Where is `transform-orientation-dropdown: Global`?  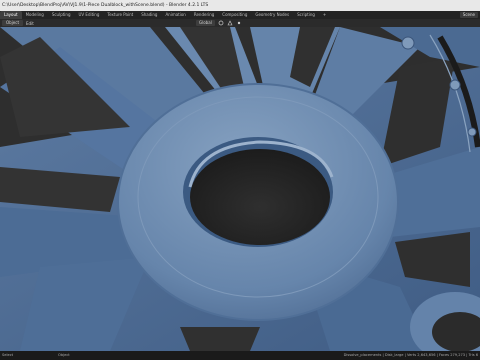
transform-orientation-dropdown: Global is located at coordinates (205, 23).